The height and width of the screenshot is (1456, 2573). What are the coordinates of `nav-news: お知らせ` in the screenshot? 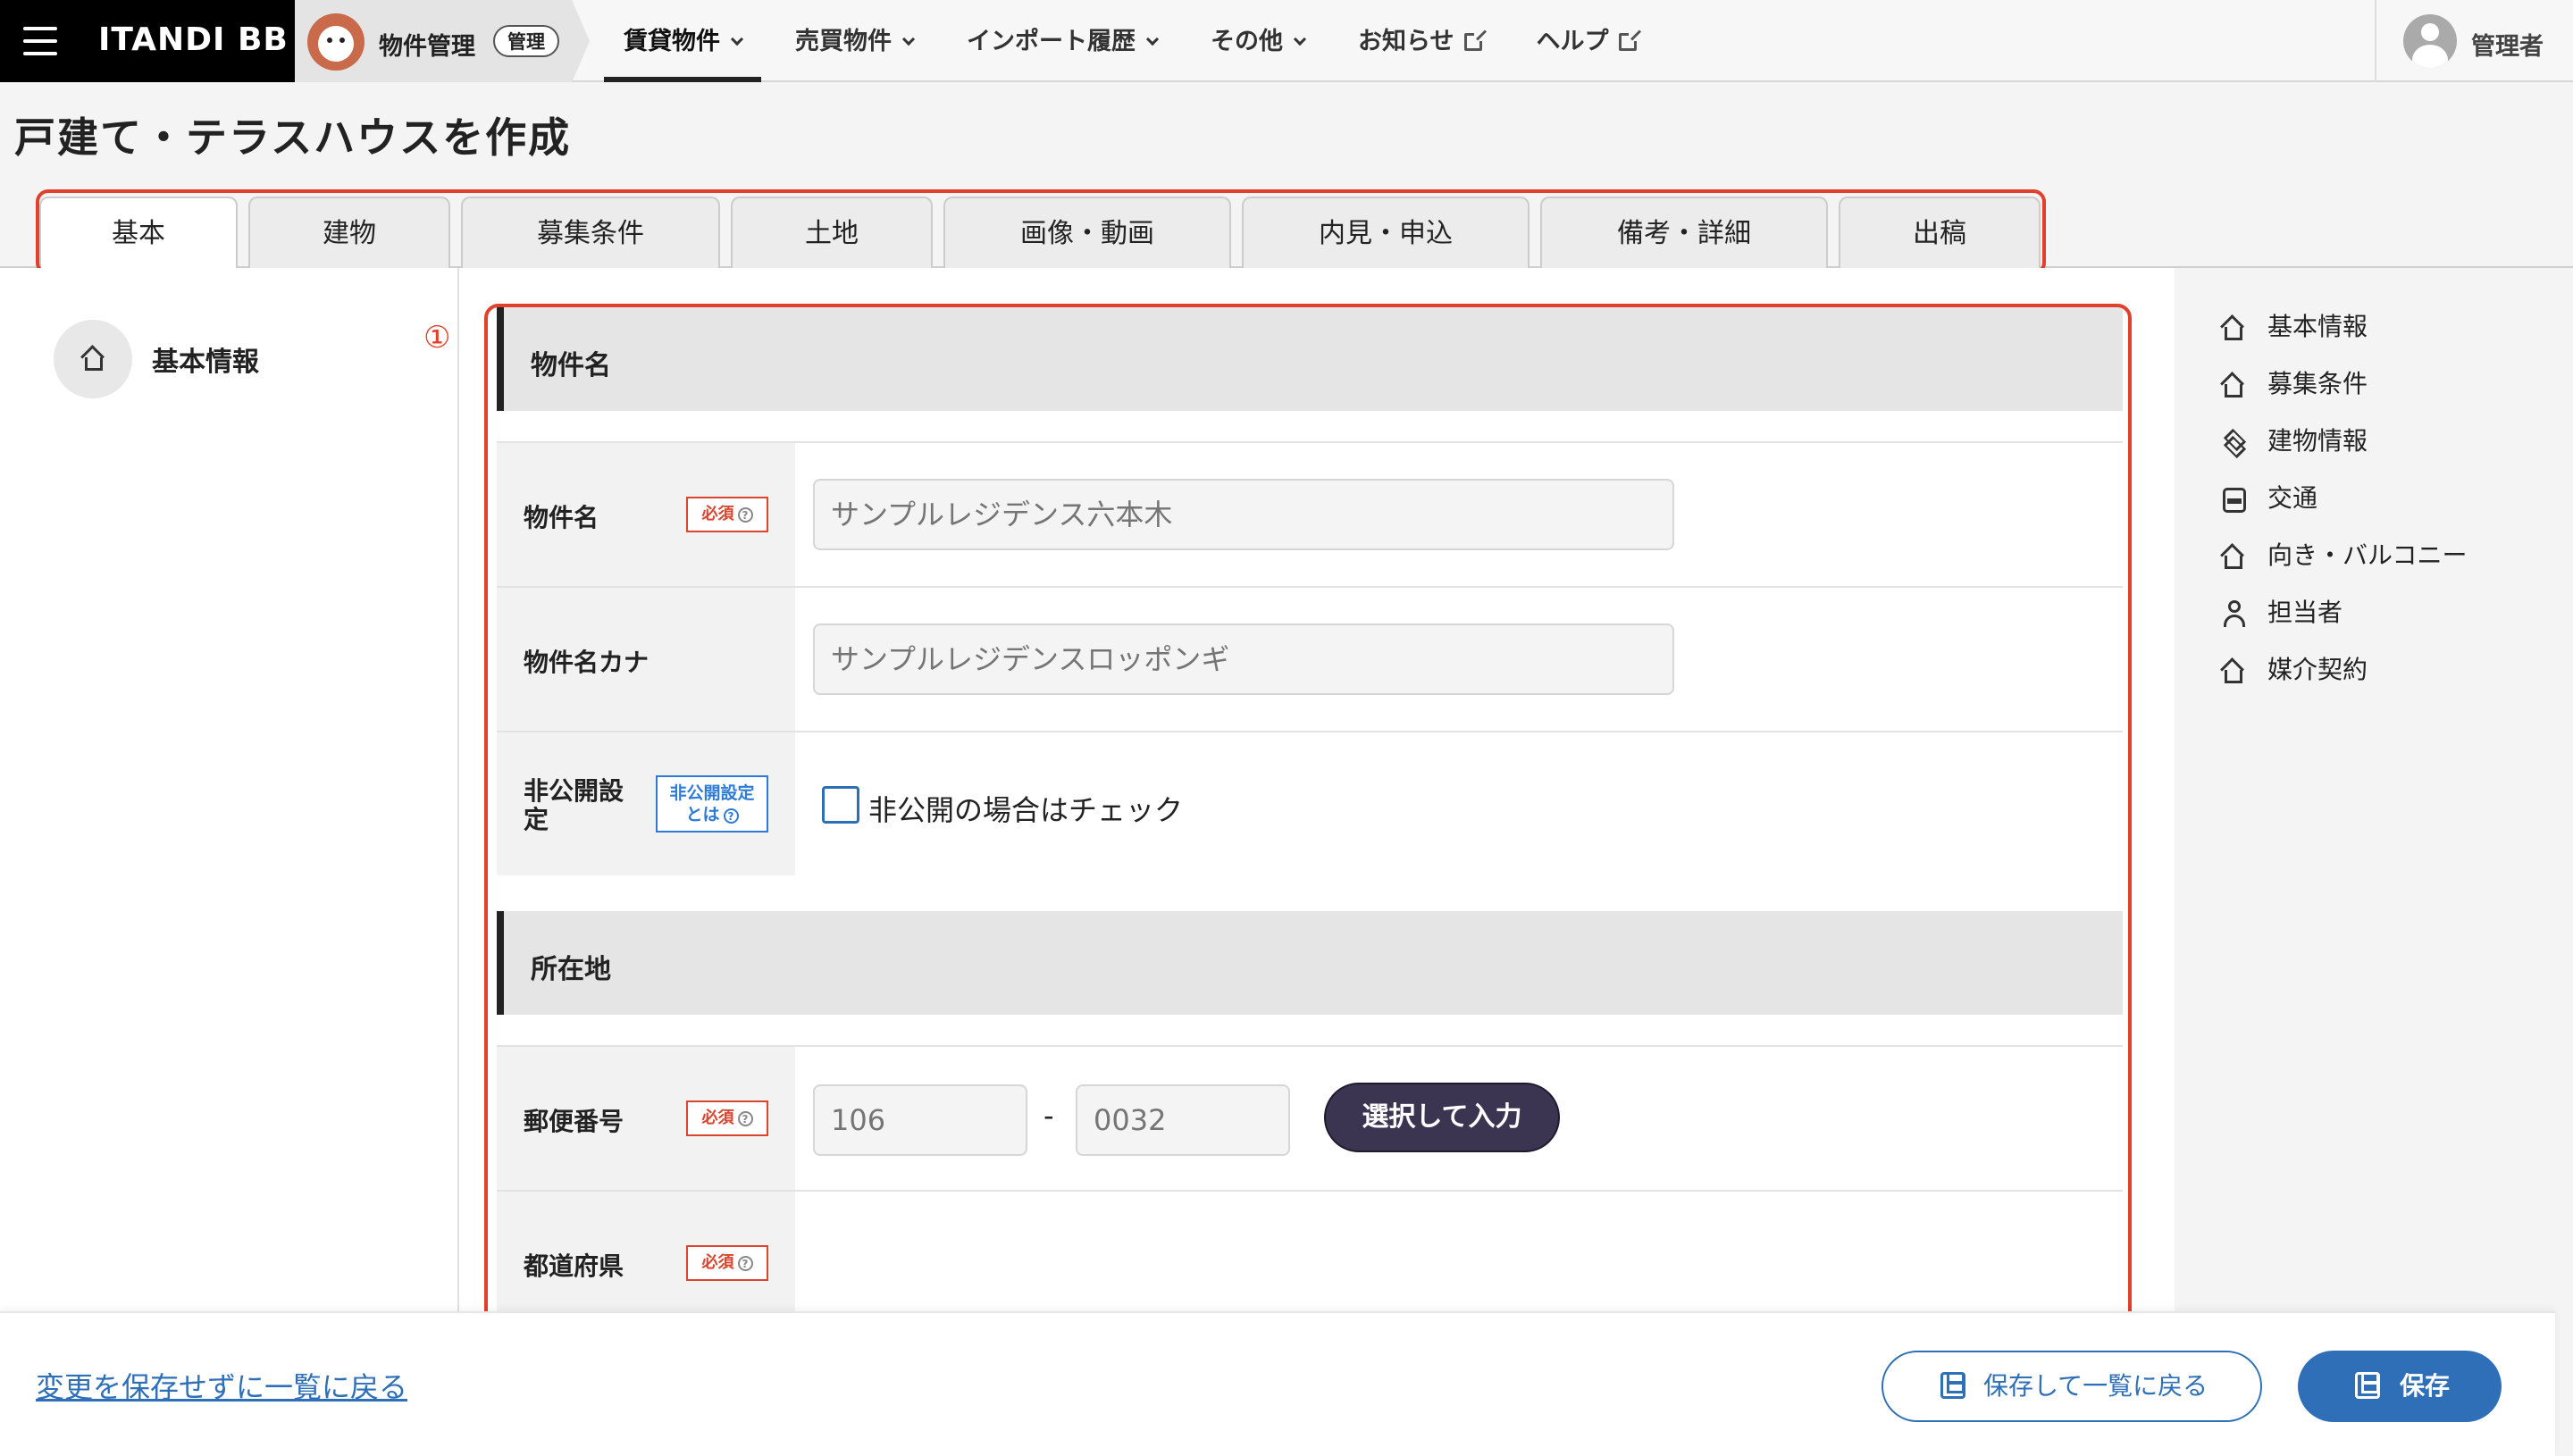 It's located at (1420, 41).